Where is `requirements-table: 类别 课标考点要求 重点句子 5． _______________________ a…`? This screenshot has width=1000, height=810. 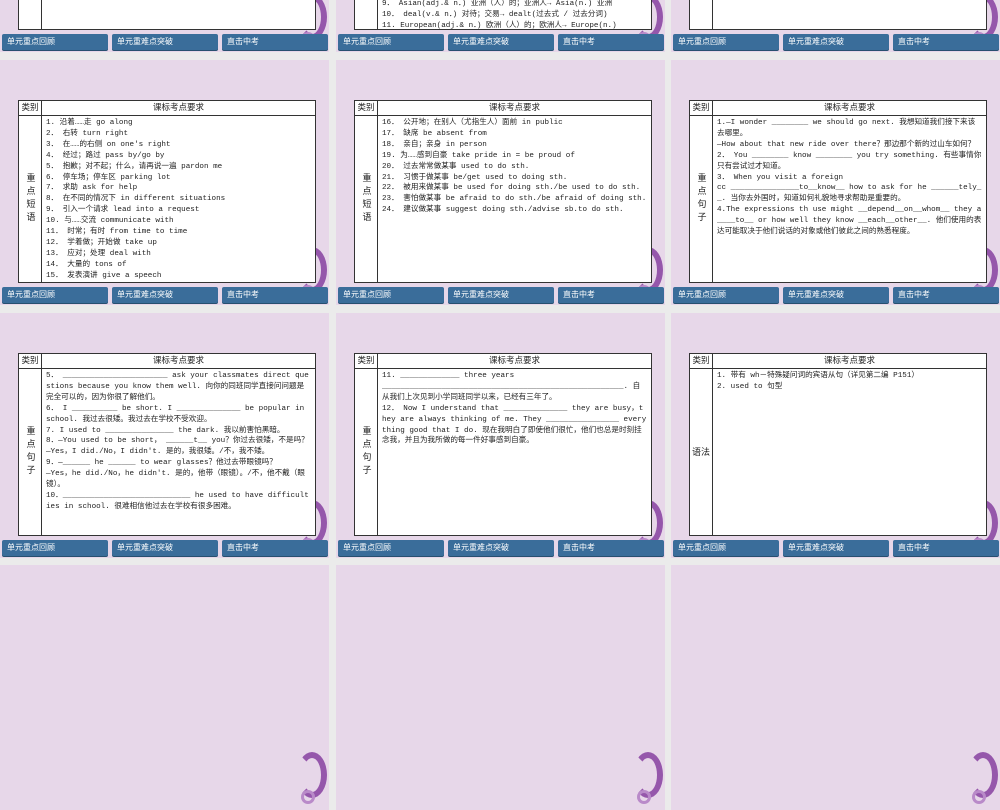 requirements-table: 类别 课标考点要求 重点句子 5． _______________________ a… is located at coordinates (167, 444).